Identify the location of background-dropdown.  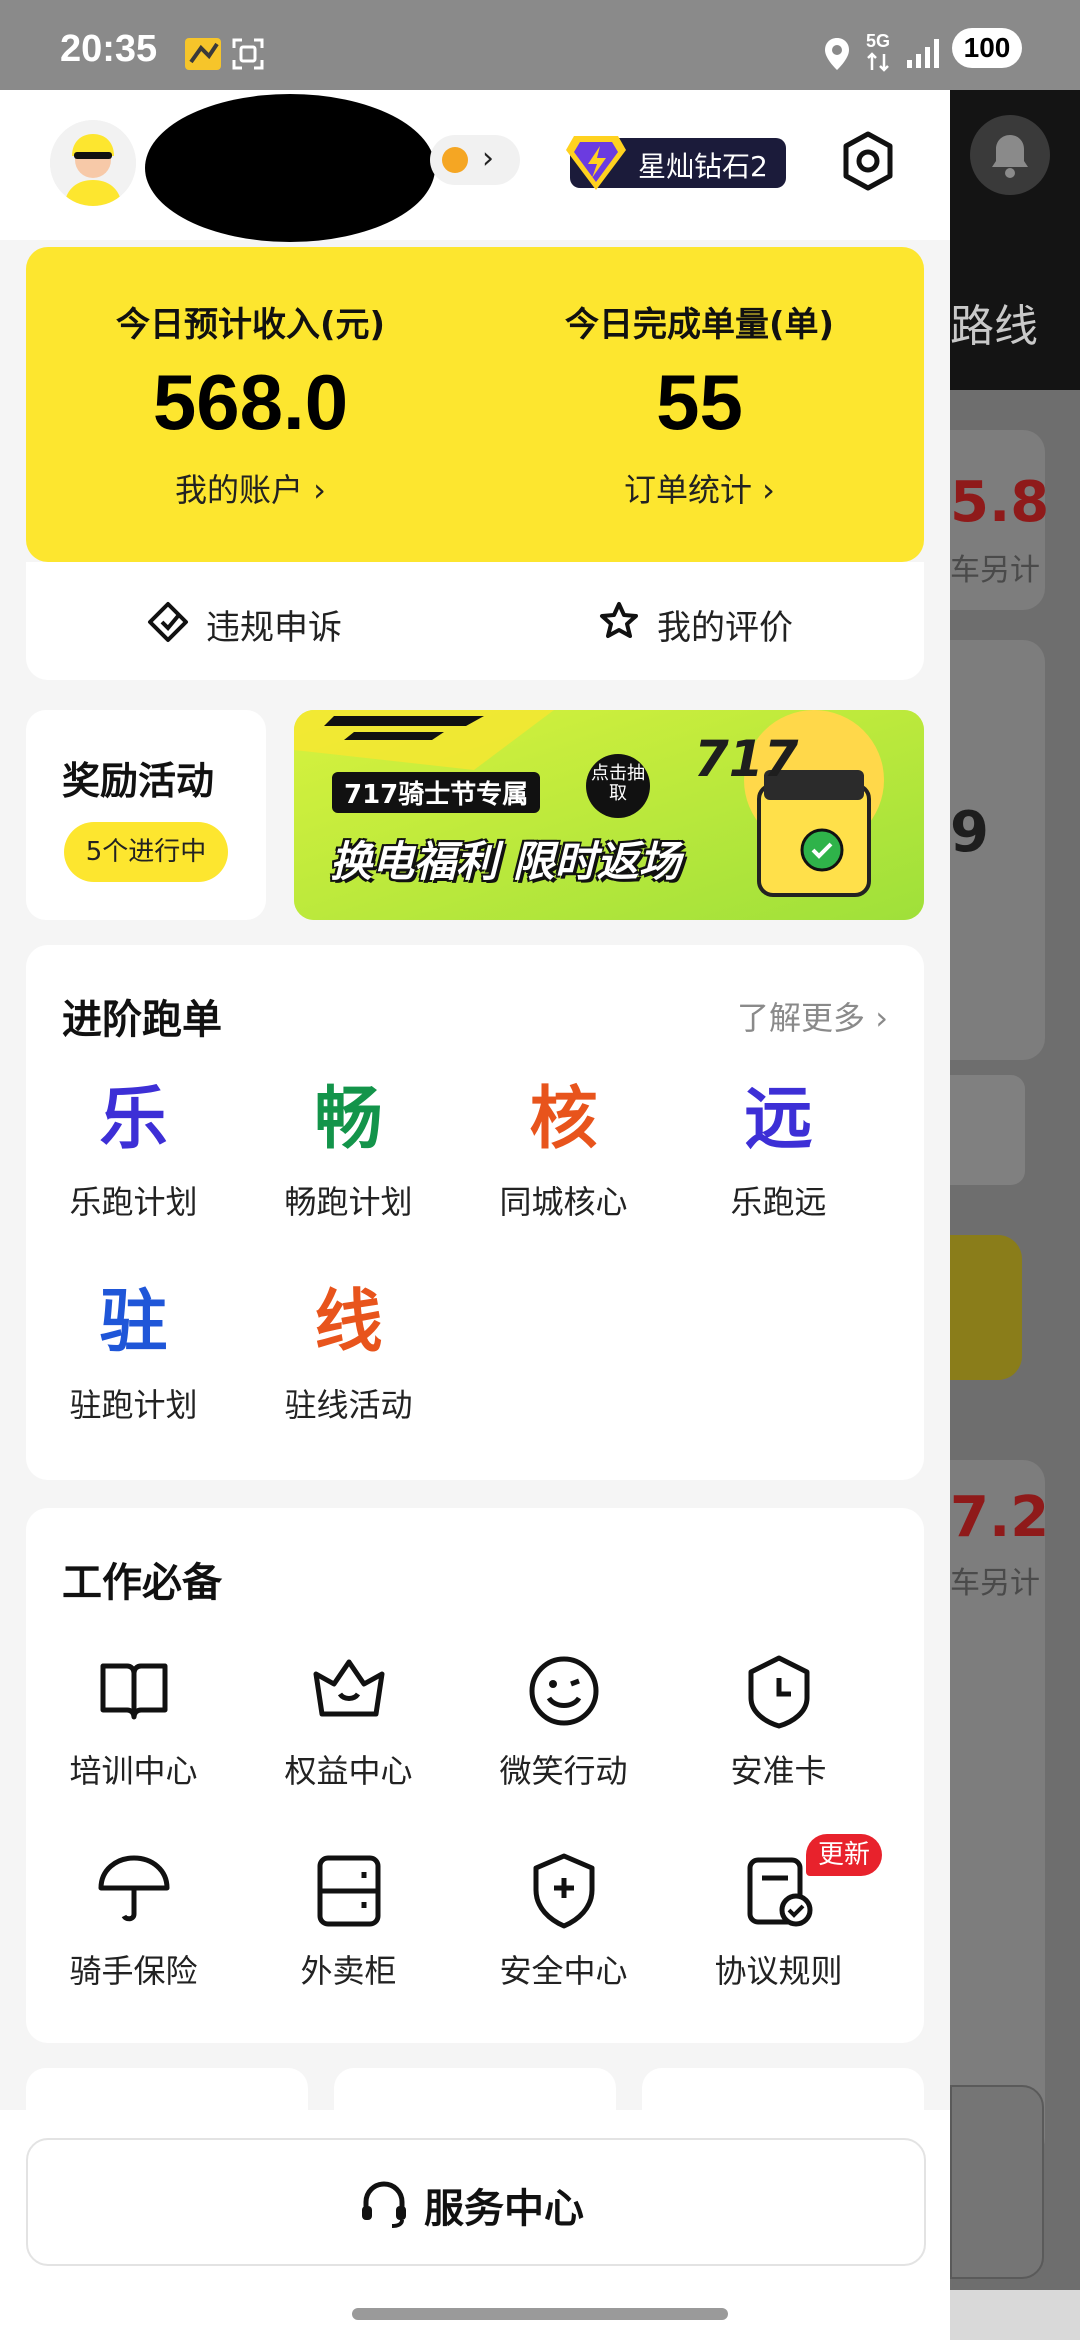
(987, 1130).